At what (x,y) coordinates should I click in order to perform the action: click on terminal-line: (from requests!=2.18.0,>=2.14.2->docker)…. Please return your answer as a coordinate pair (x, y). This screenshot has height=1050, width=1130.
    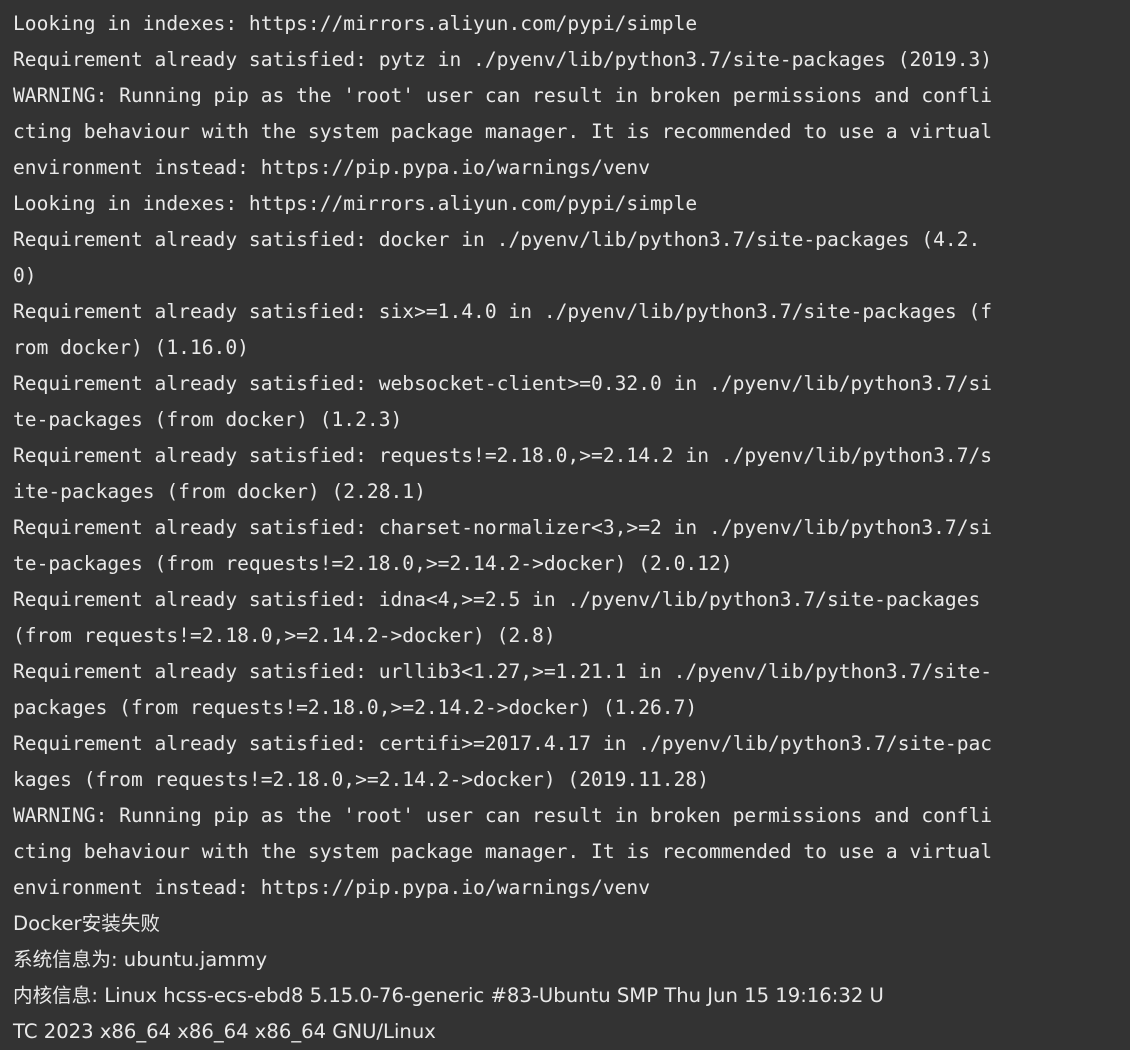
    Looking at the image, I should click on (284, 635).